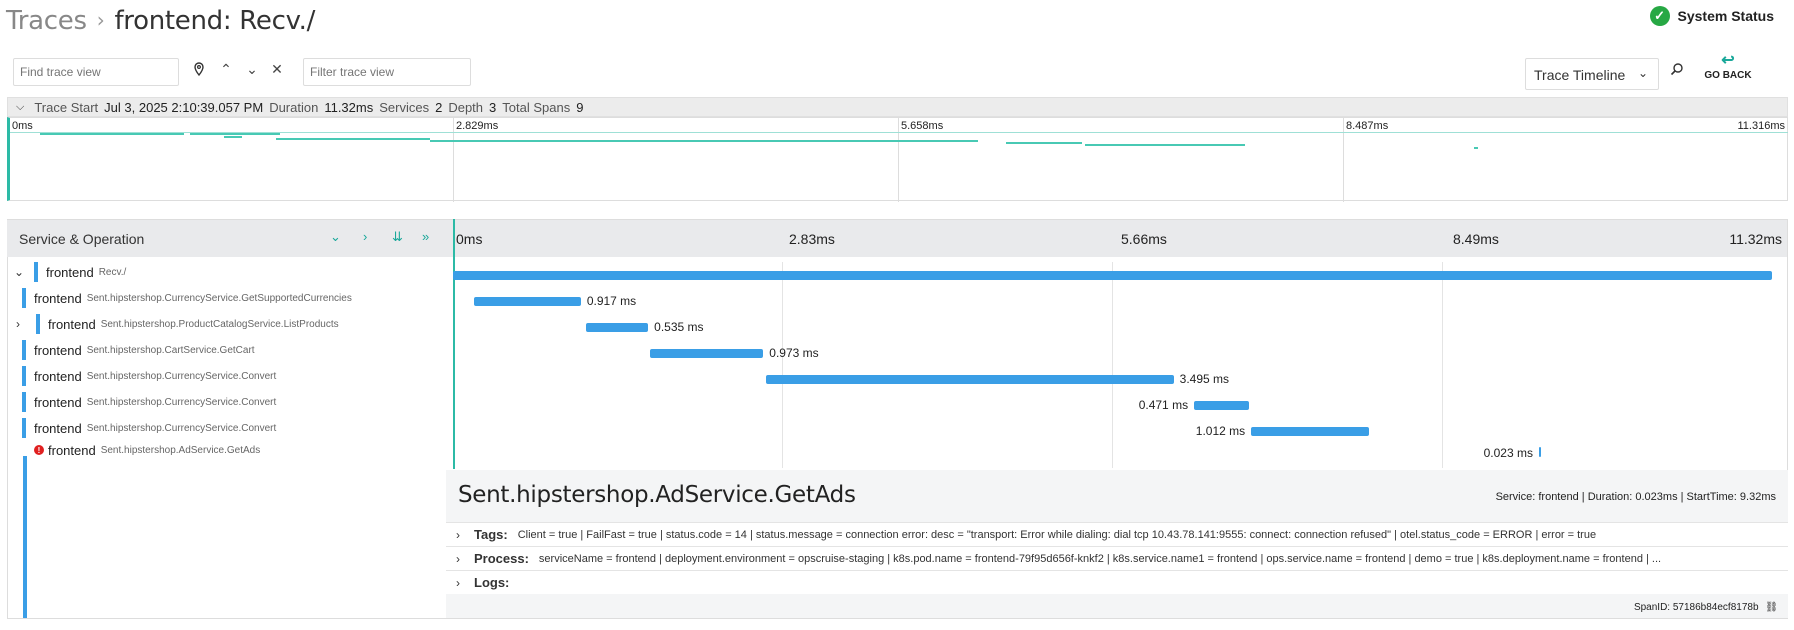  What do you see at coordinates (349, 107) in the screenshot?
I see `duration-value: 11.32ms` at bounding box center [349, 107].